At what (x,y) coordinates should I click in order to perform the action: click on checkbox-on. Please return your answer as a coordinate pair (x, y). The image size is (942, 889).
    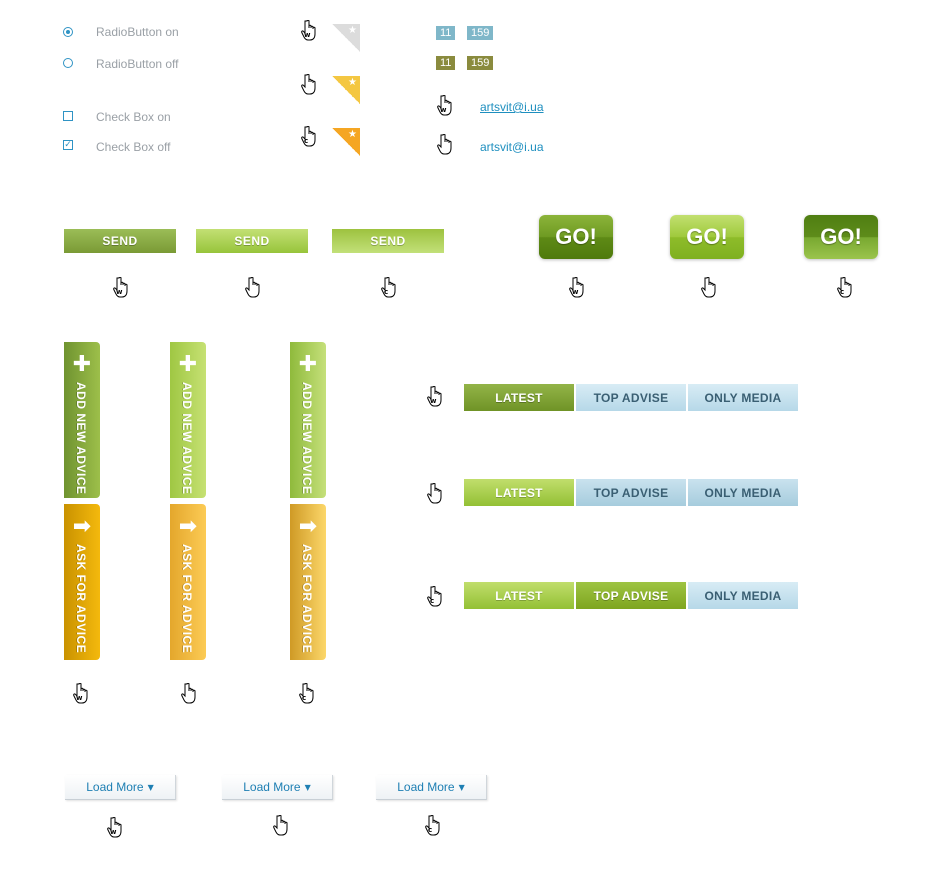
    Looking at the image, I should click on (68, 116).